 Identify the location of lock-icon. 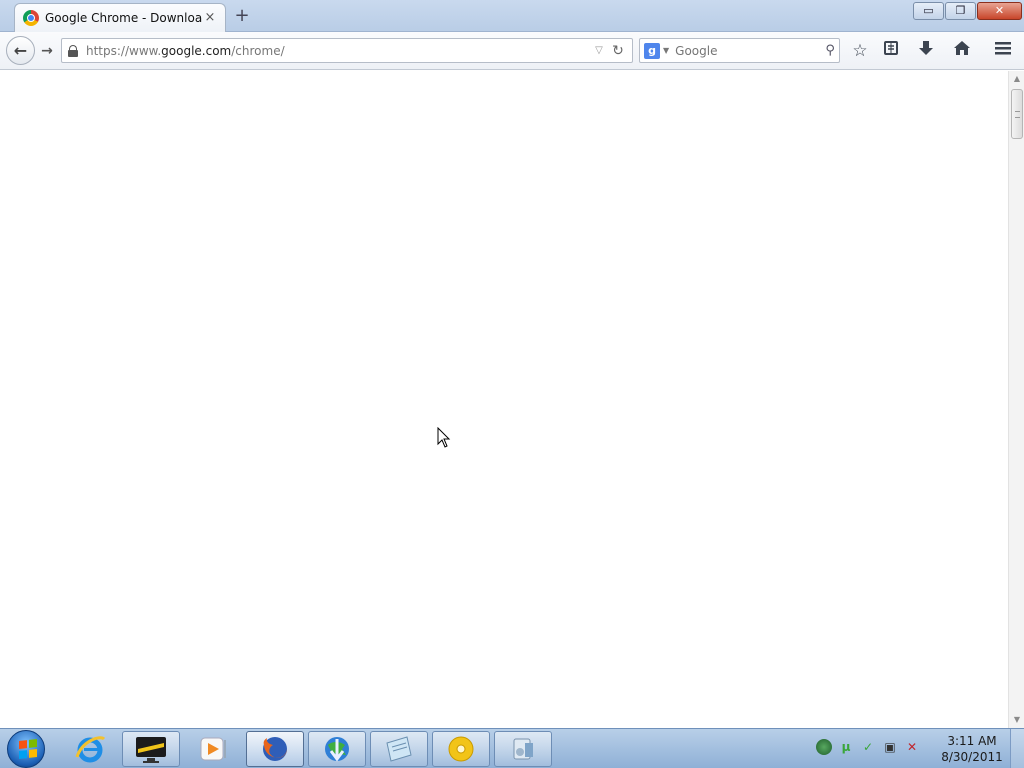
(73, 50).